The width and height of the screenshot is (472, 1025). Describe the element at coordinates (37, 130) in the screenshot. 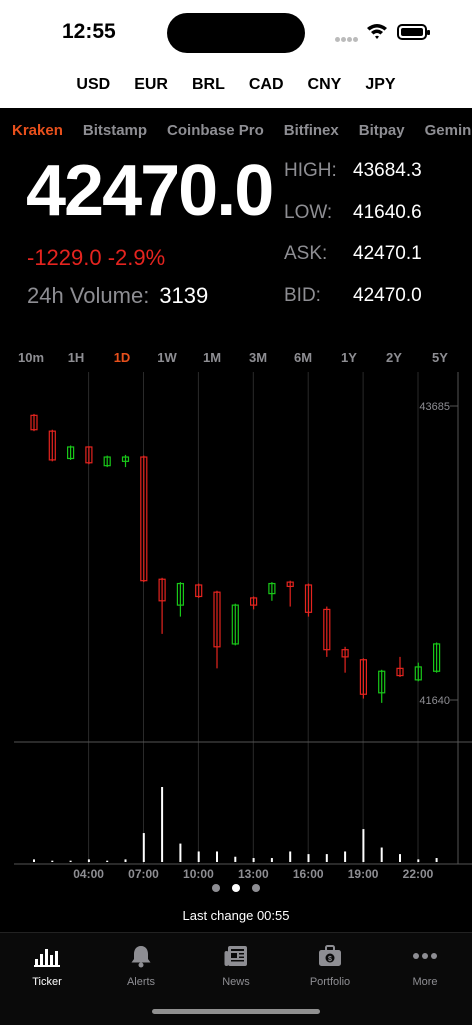

I see `exchange-kraken: Kraken` at that location.